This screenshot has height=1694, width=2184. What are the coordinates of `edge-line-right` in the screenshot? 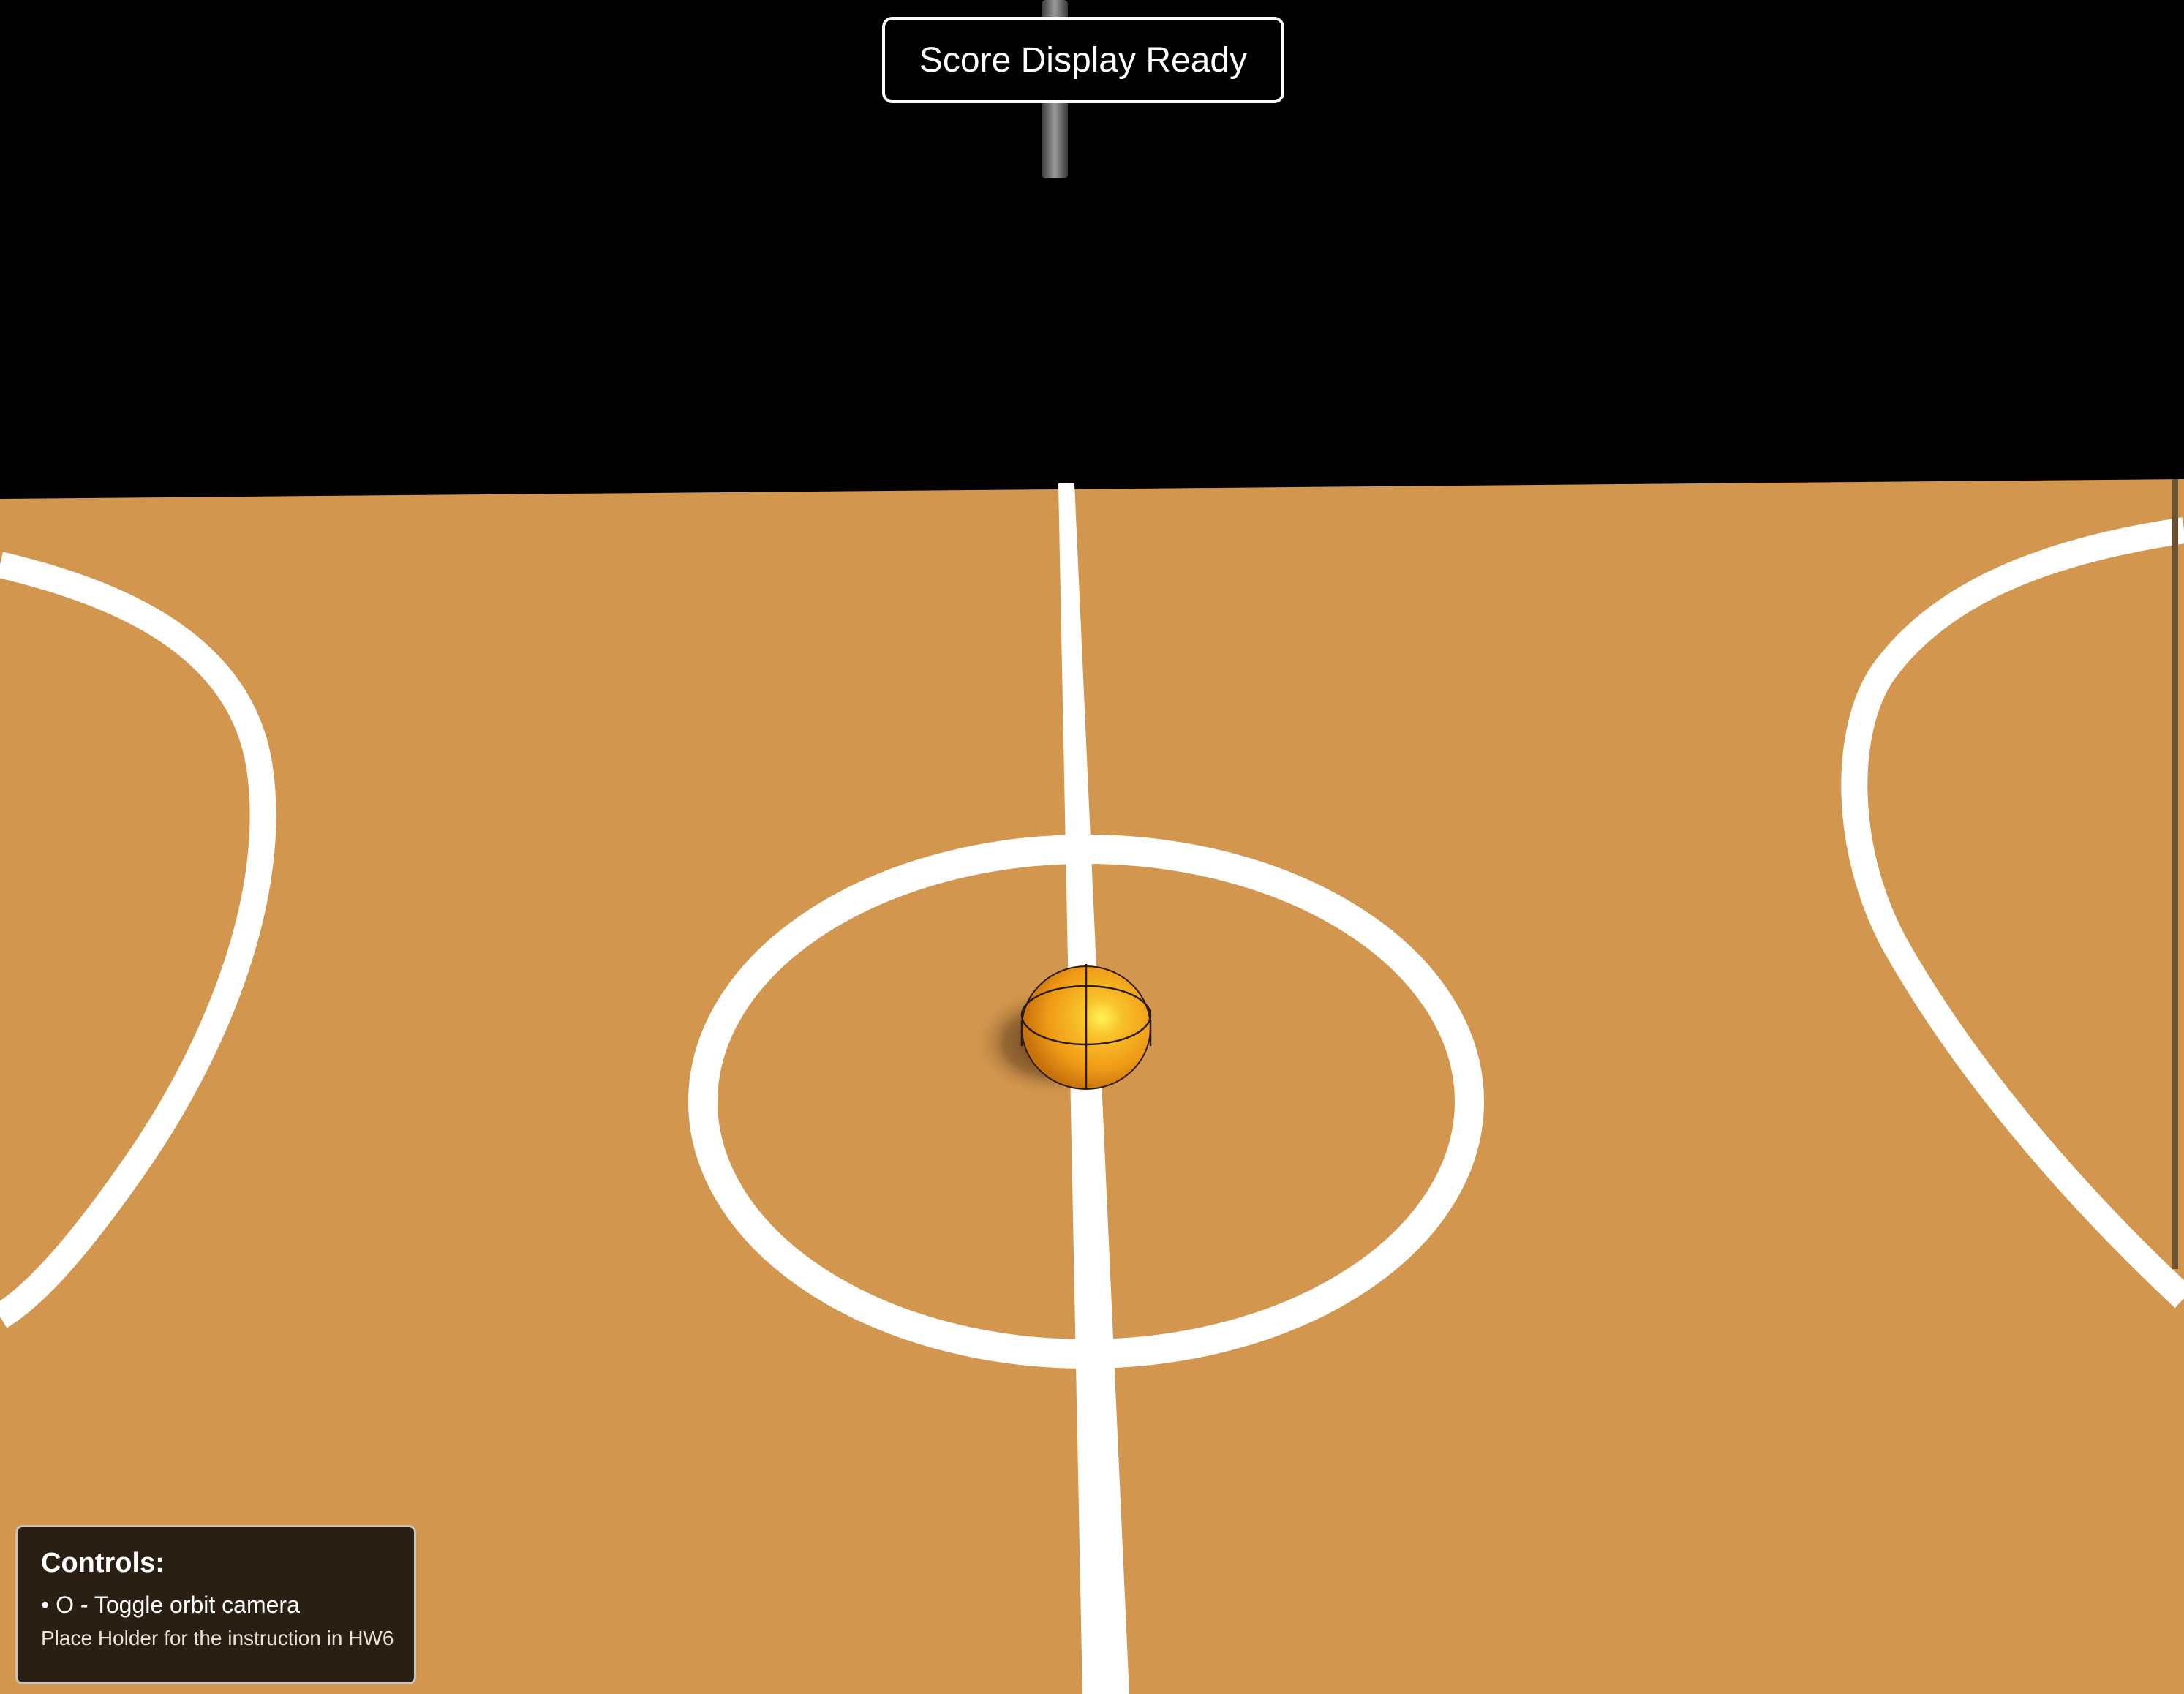 It's located at (2175, 874).